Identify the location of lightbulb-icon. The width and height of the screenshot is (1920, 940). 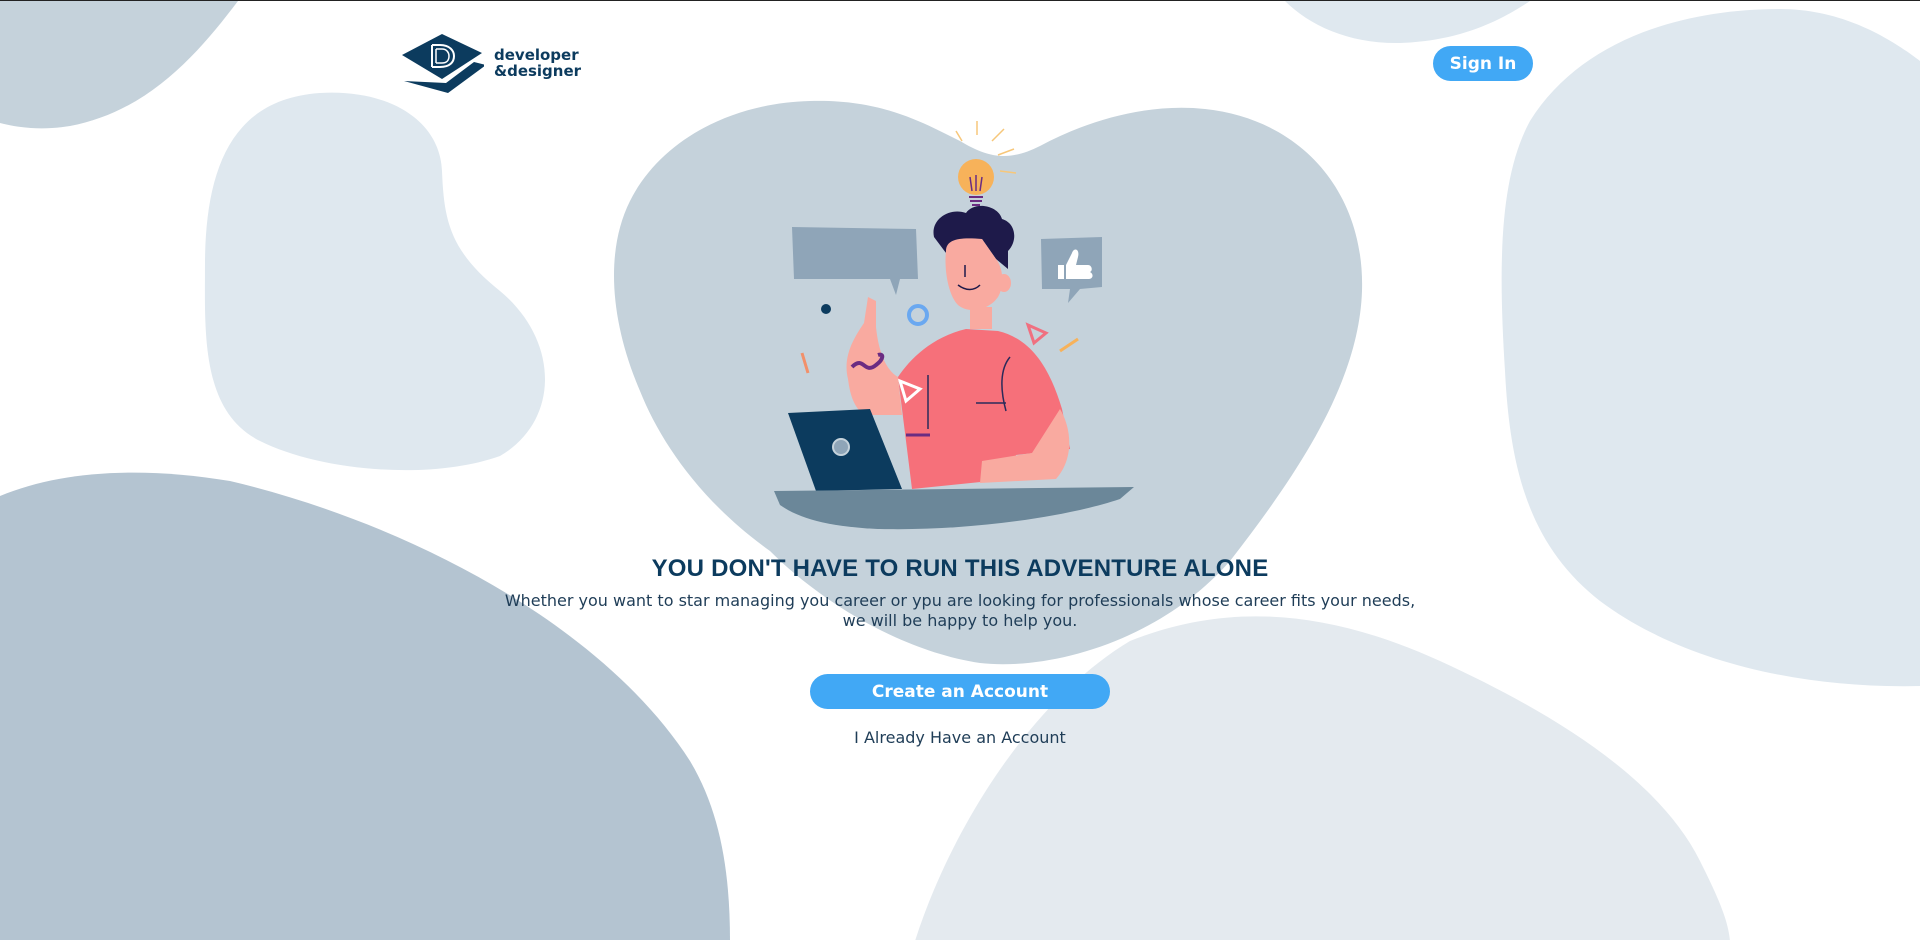
(976, 182).